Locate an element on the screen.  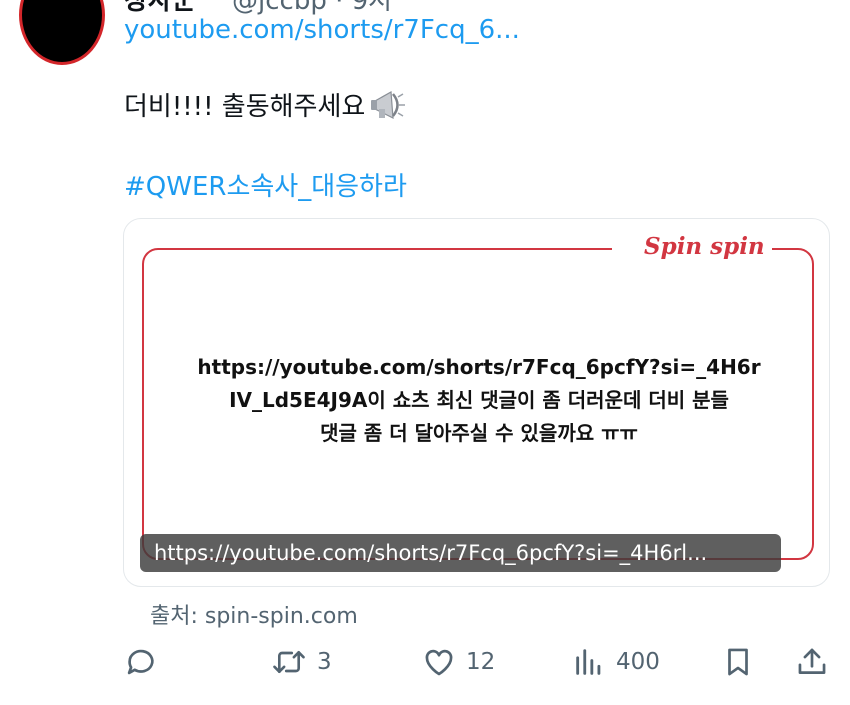
reply-button is located at coordinates (141, 662).